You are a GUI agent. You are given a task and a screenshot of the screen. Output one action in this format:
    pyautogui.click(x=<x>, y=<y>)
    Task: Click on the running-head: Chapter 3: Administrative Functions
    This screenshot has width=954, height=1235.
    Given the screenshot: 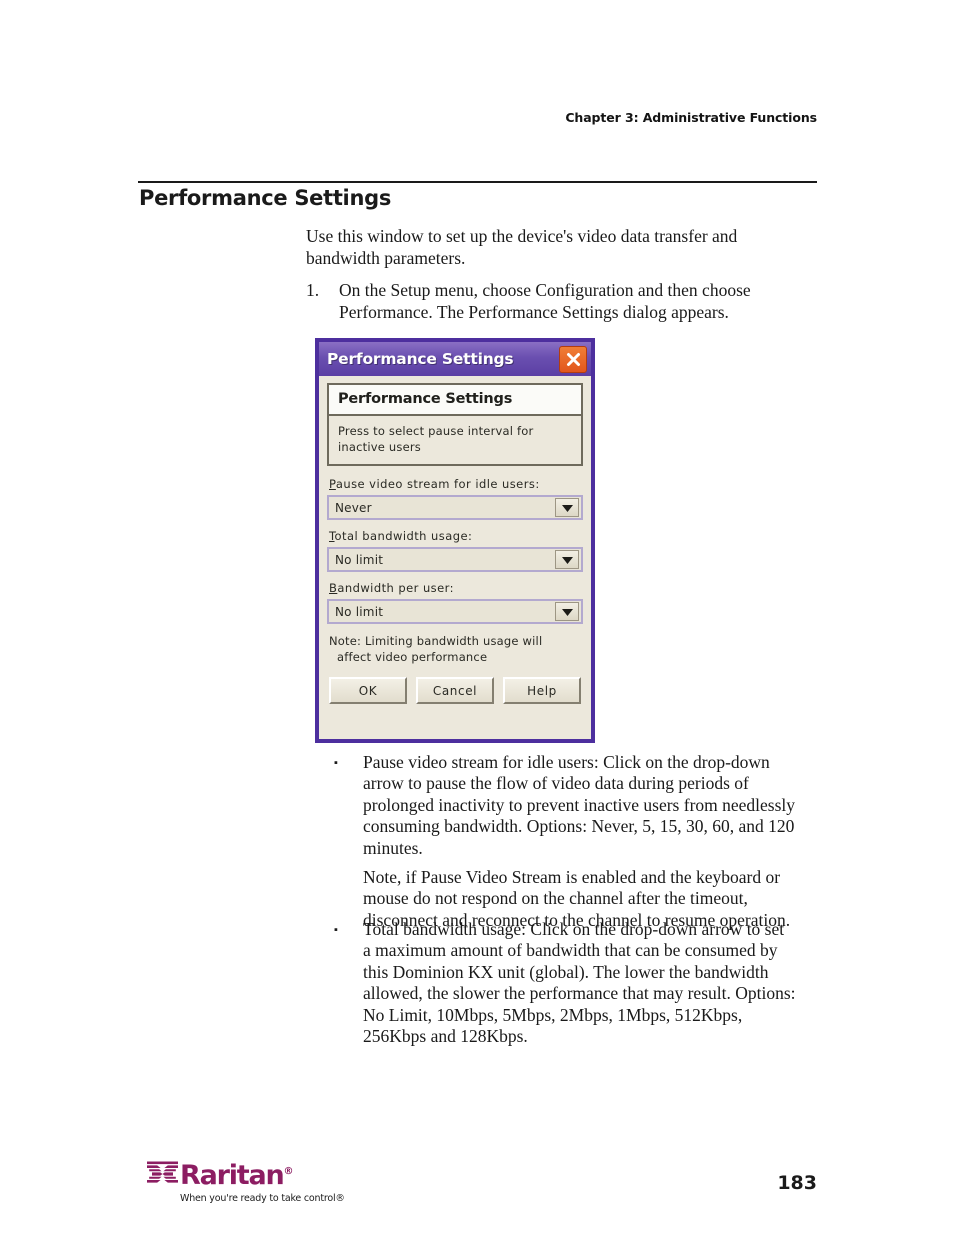 What is the action you would take?
    pyautogui.click(x=691, y=117)
    